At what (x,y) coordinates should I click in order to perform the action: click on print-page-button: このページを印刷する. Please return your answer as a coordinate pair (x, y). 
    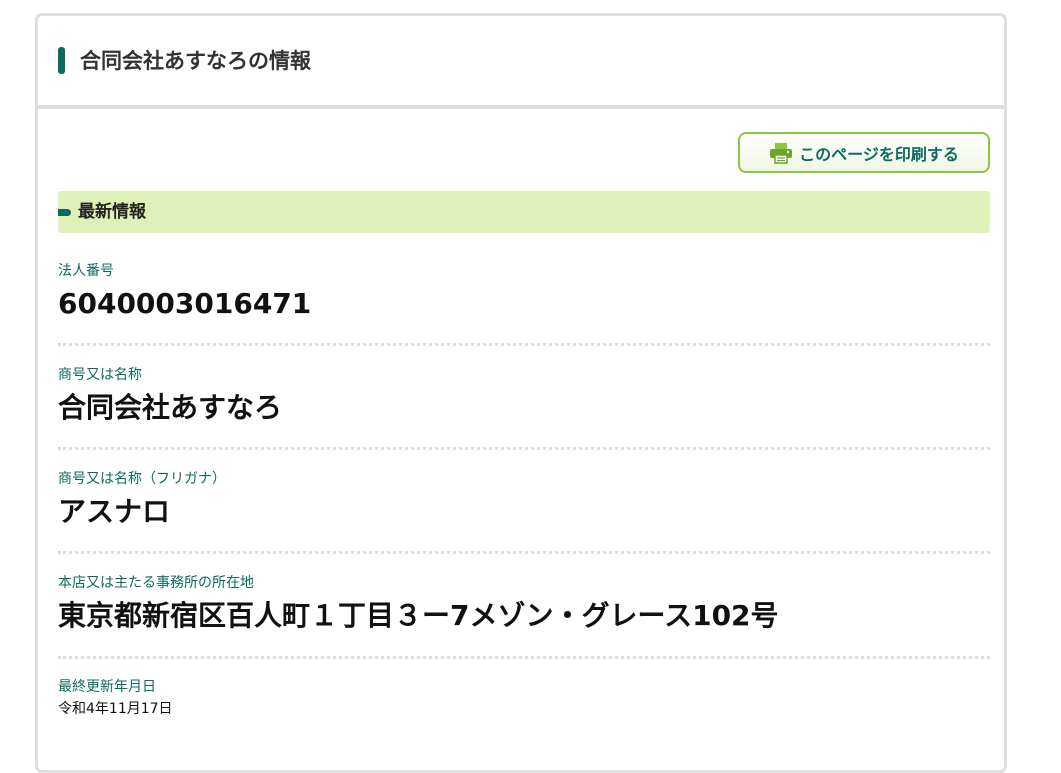
    Looking at the image, I should click on (864, 152).